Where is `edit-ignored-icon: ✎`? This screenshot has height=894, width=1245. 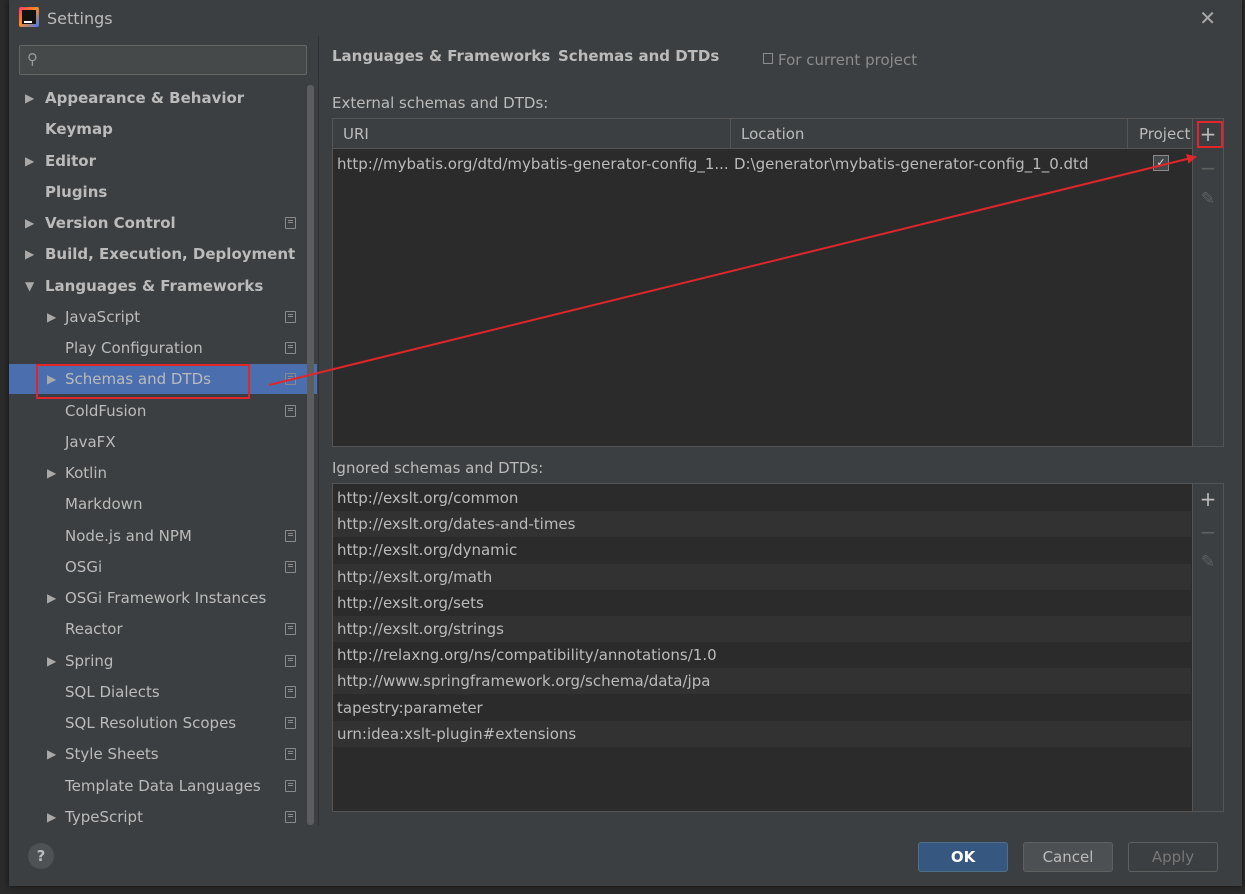 edit-ignored-icon: ✎ is located at coordinates (1208, 562).